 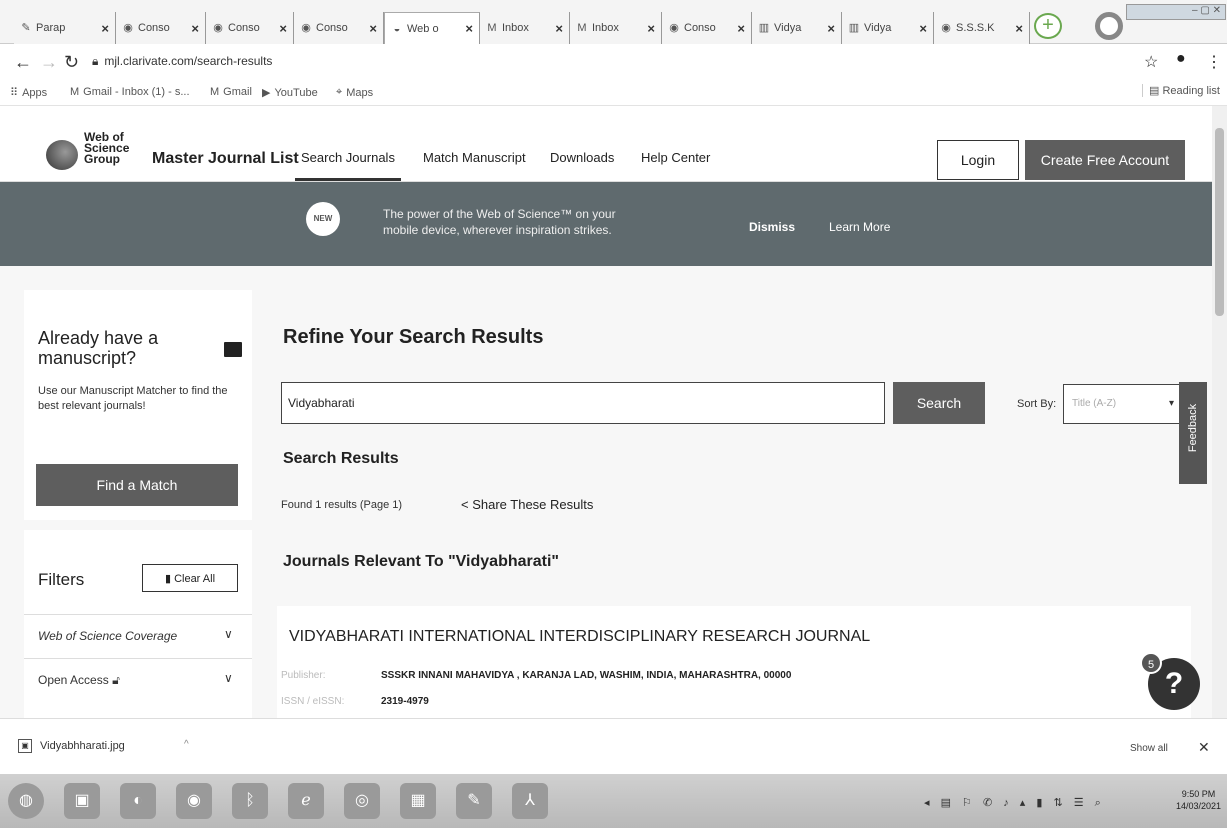 What do you see at coordinates (362, 801) in the screenshot?
I see `camera-icon: ◎` at bounding box center [362, 801].